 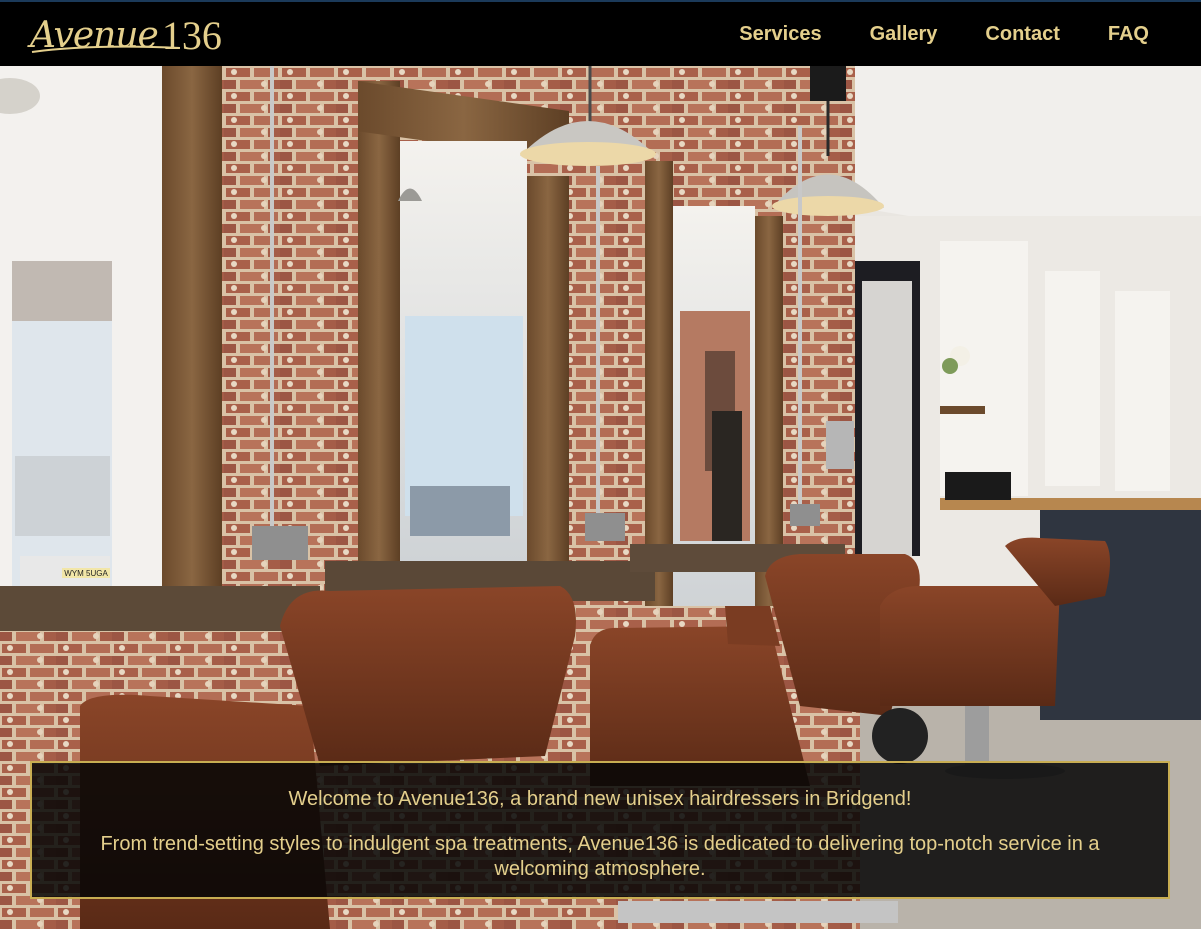 What do you see at coordinates (944, 34) in the screenshot?
I see `main-nav: Services Gallery Contact FAQ` at bounding box center [944, 34].